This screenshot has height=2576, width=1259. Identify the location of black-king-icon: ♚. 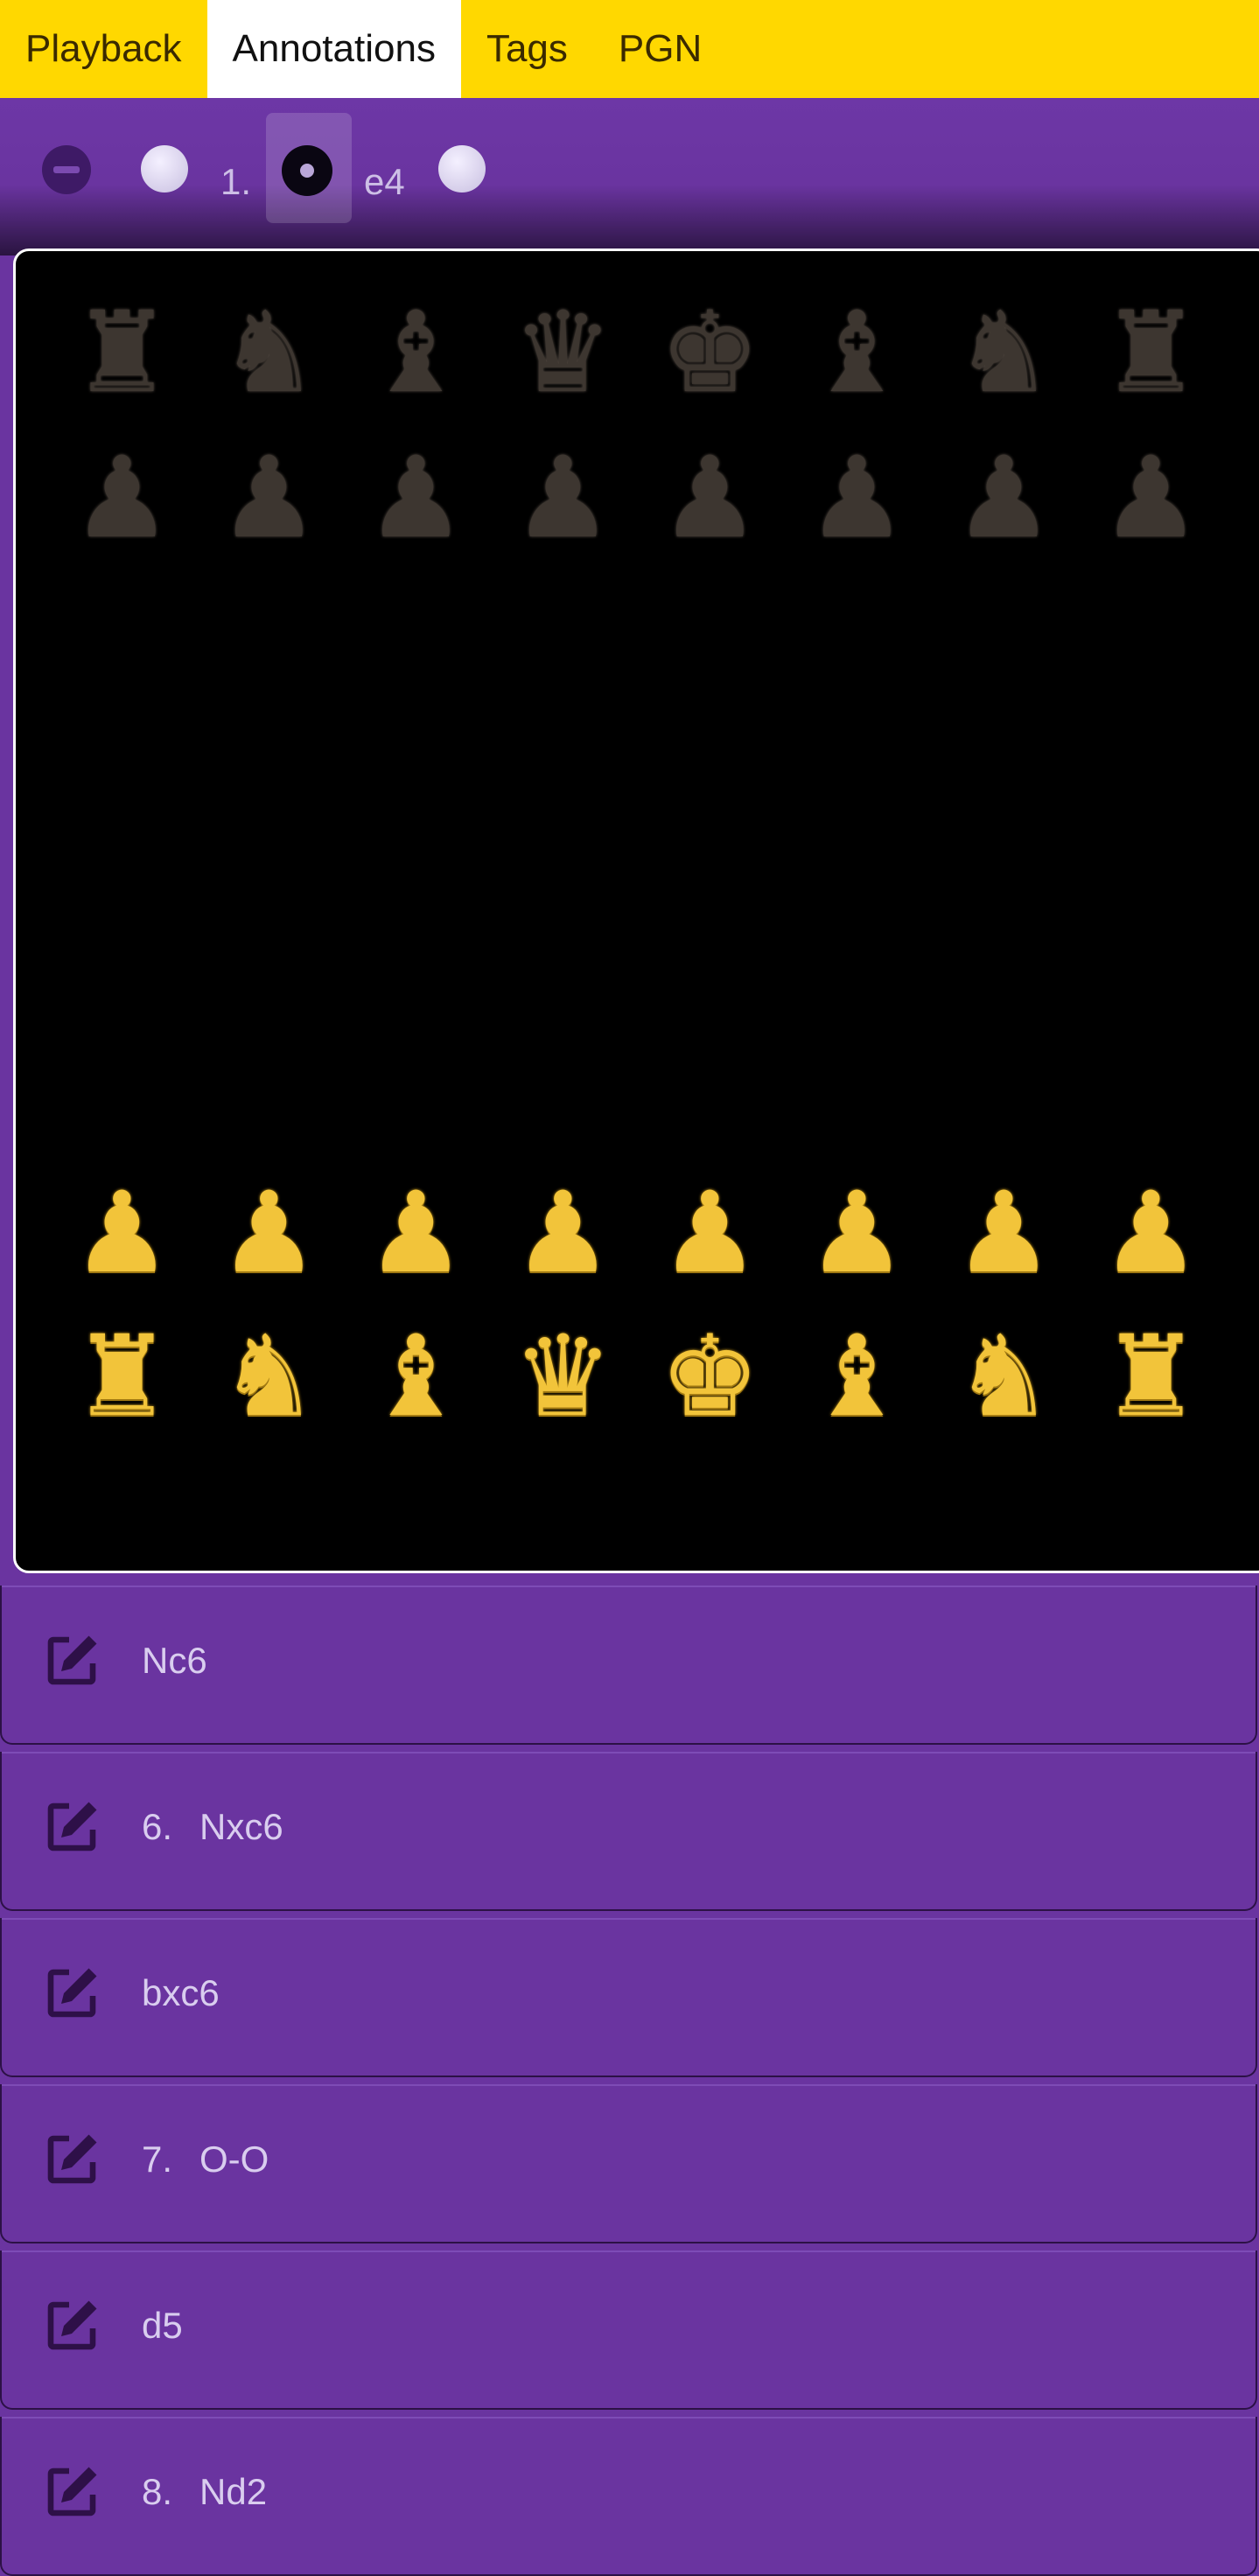
(710, 353).